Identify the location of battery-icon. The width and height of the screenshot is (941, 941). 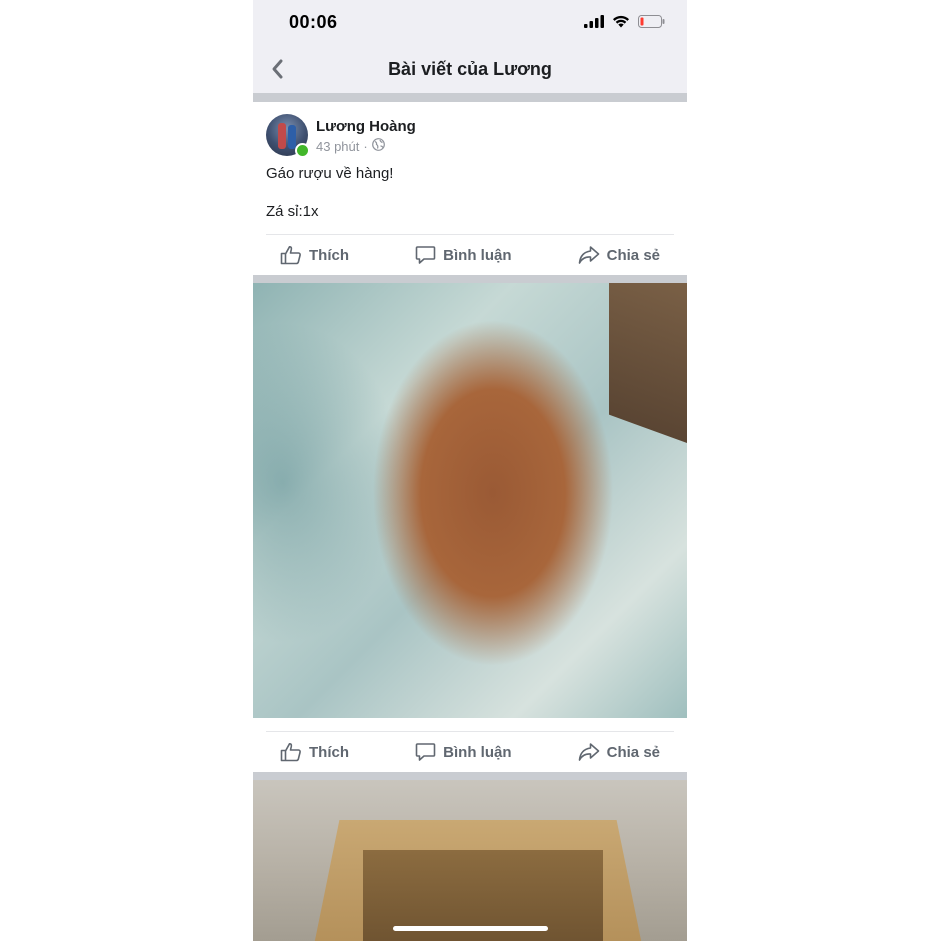
(651, 24).